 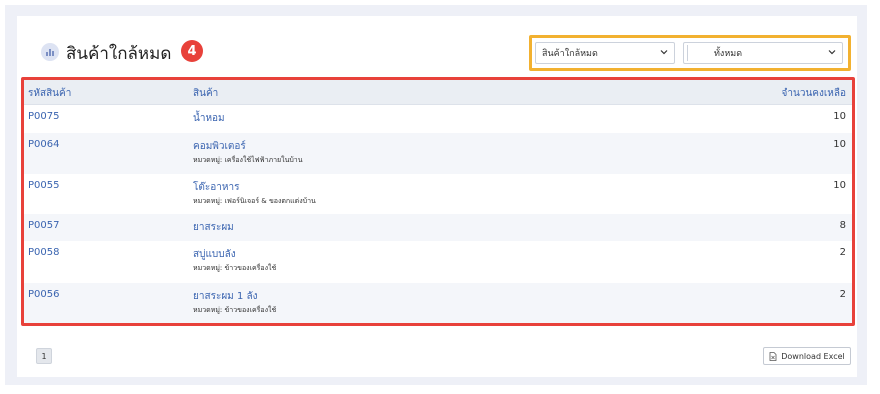 I want to click on chart-icon, so click(x=50, y=52).